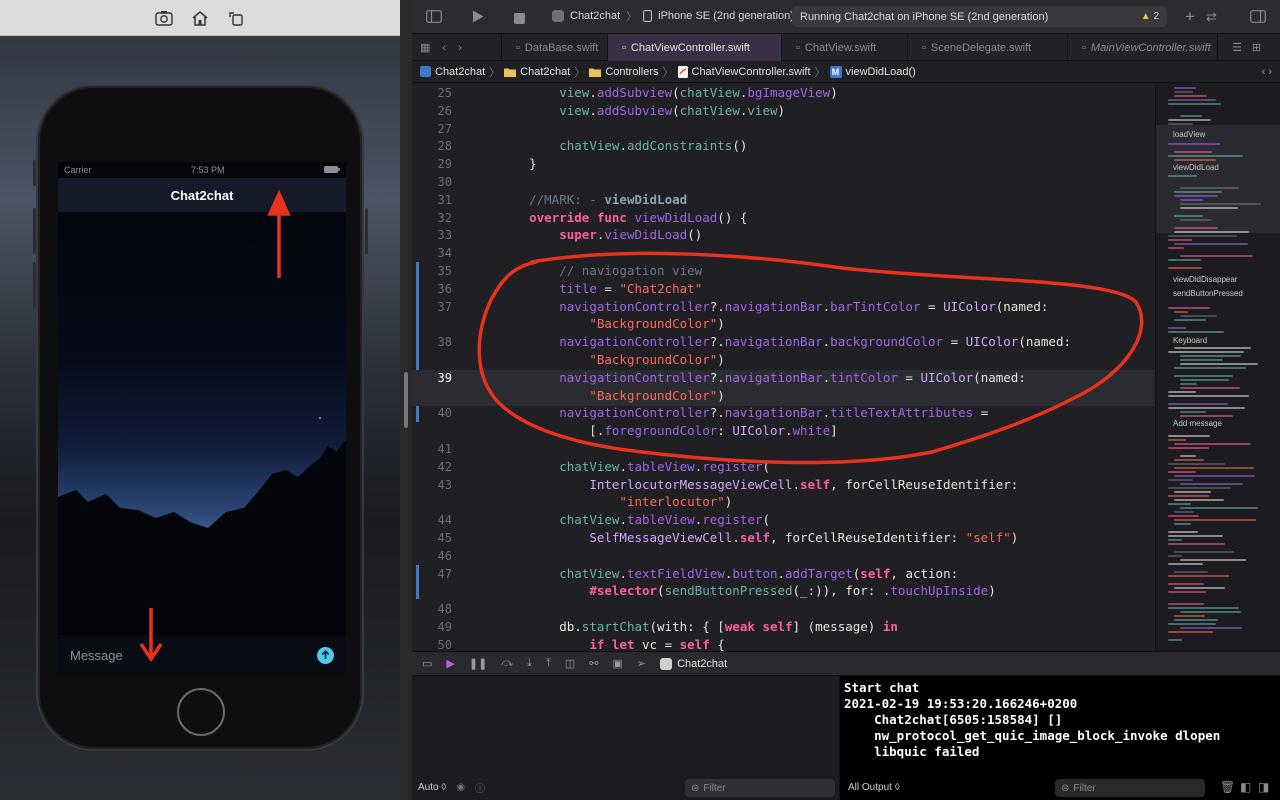 The width and height of the screenshot is (1280, 800). I want to click on minimap-label: viewDidDisappear, so click(1205, 279).